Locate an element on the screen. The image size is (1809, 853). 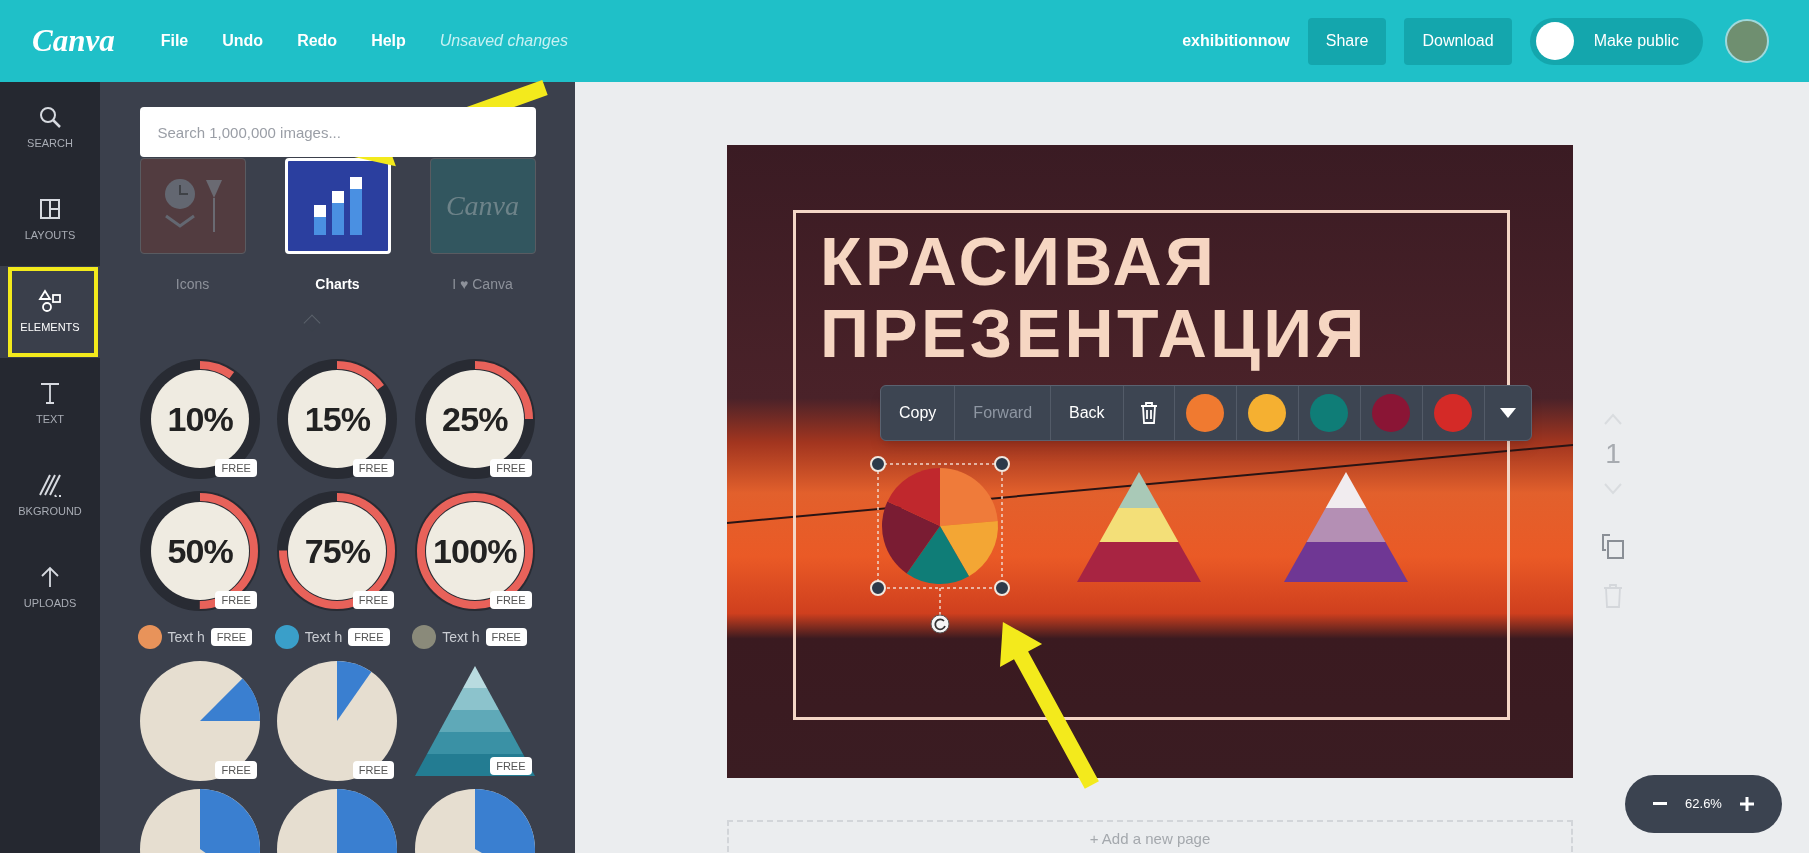
percent-label: 15% is located at coordinates (337, 419).